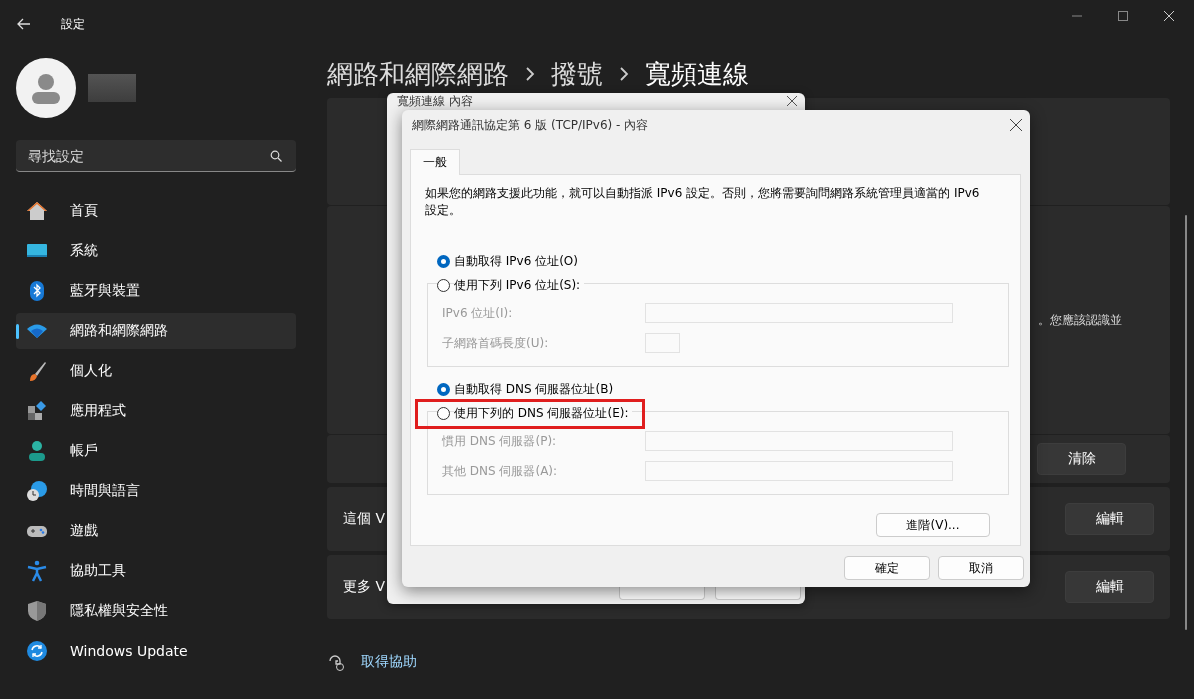 This screenshot has height=699, width=1194. What do you see at coordinates (156, 611) in the screenshot?
I see `nav-item: 隱私權與安全性` at bounding box center [156, 611].